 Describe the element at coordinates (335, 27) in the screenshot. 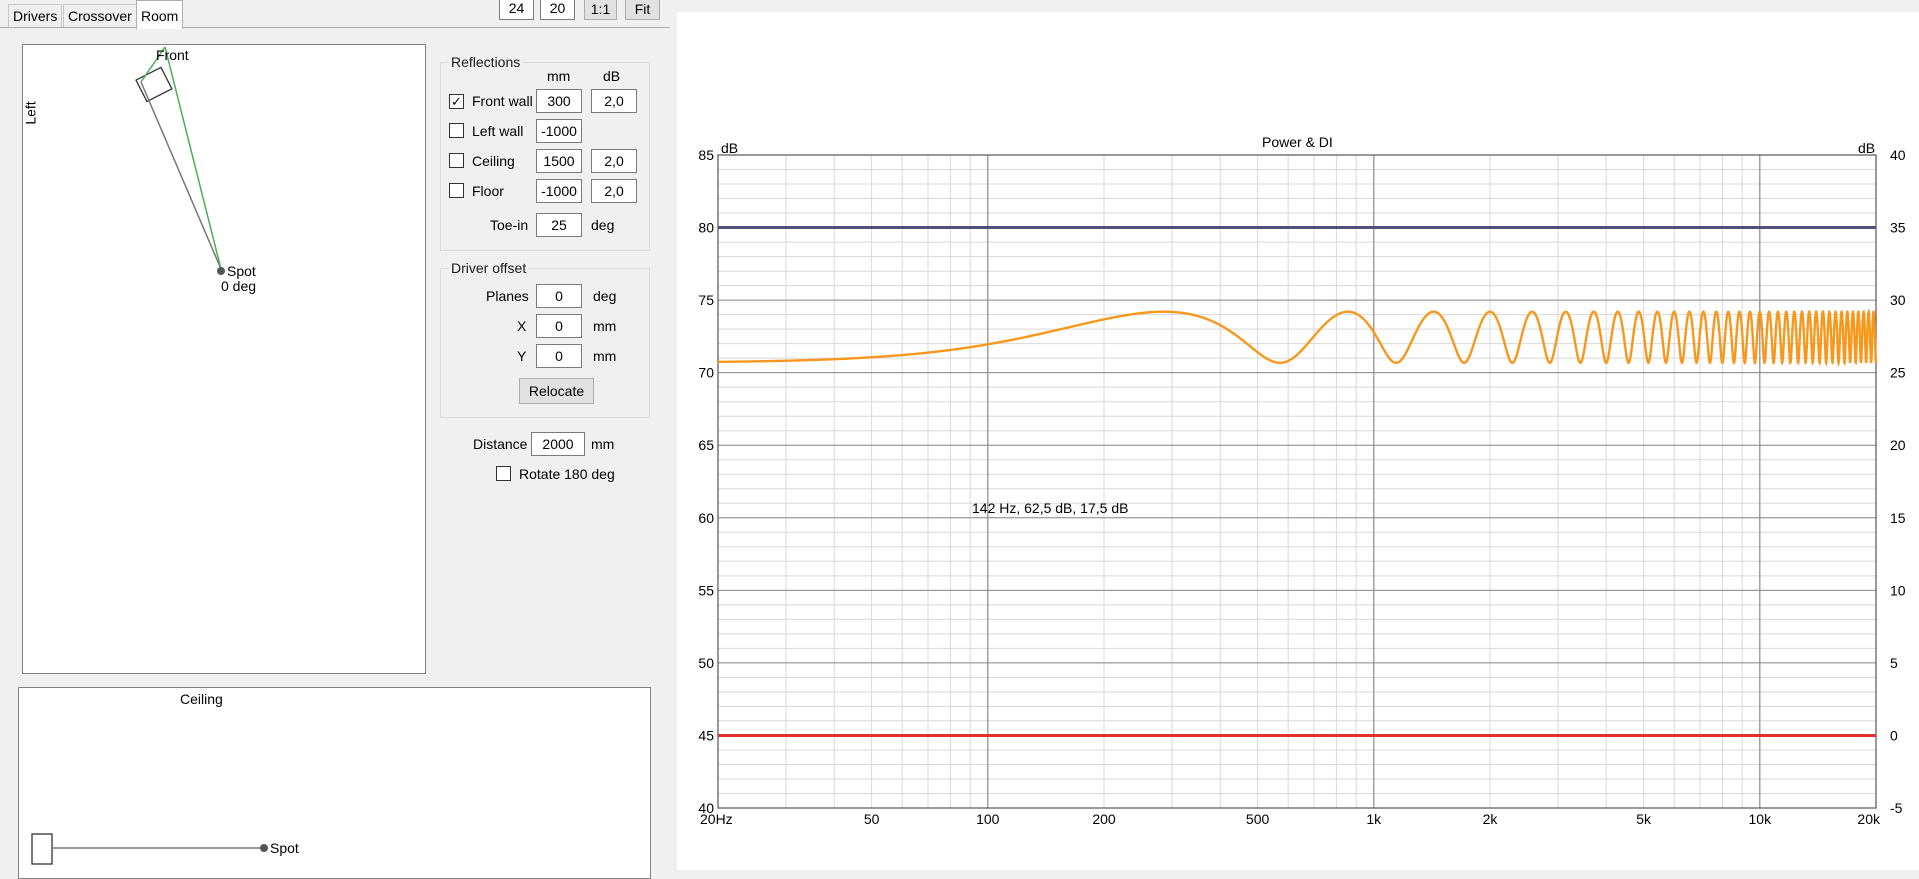

I see `tab-strip-border` at that location.